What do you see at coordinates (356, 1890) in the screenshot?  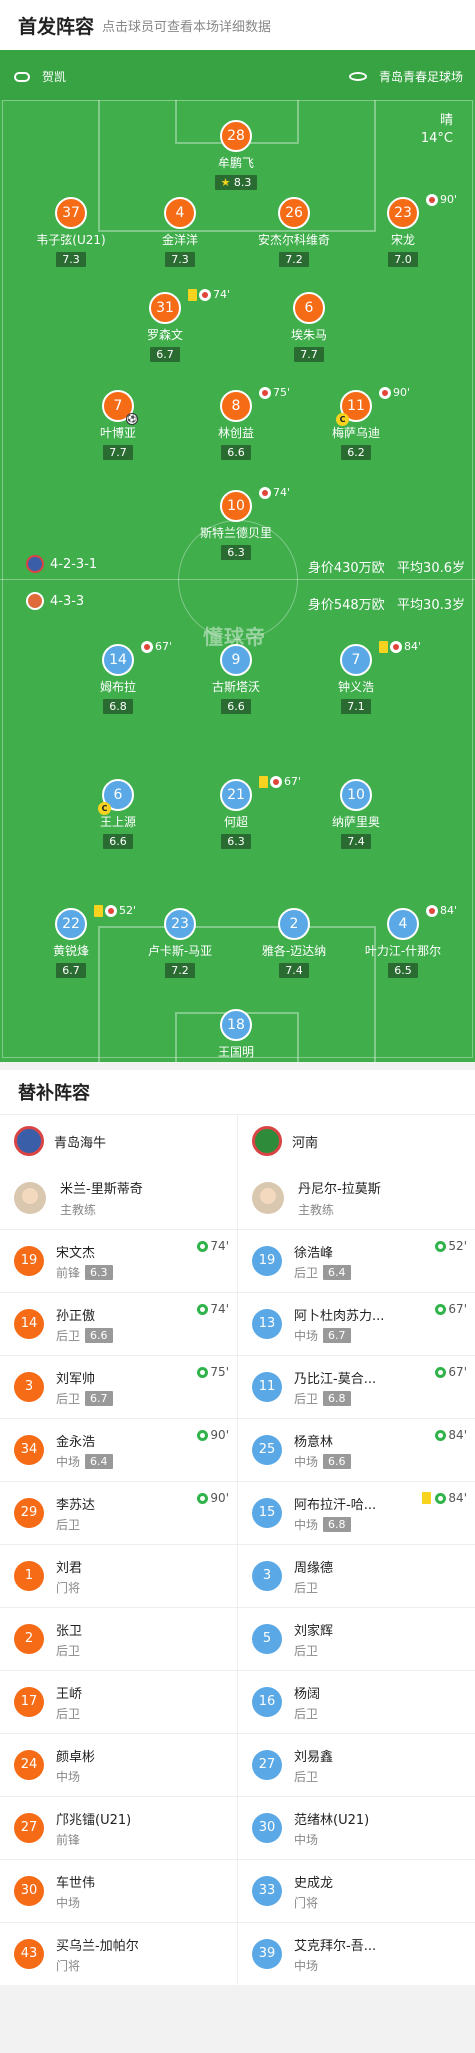 I see `sub-player-row: 33 史成龙 门将` at bounding box center [356, 1890].